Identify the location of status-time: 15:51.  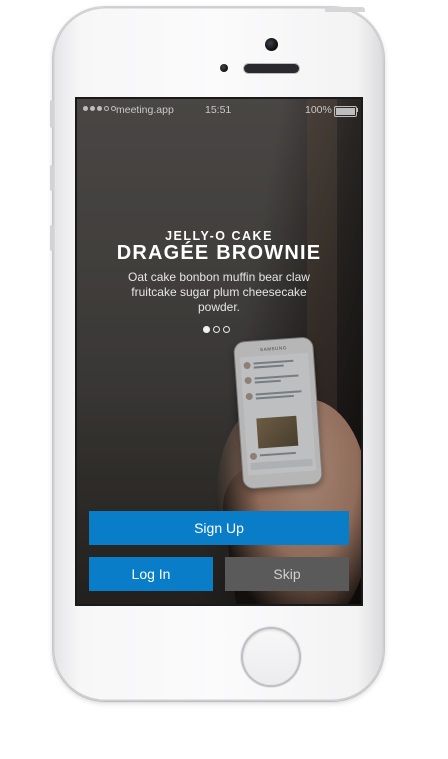
(218, 110).